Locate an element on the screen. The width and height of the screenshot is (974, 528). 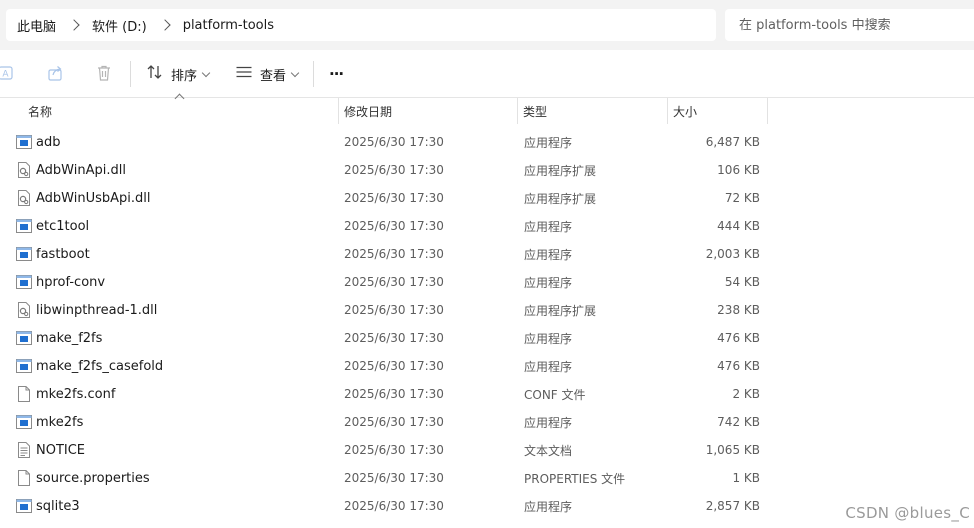
chevron-down-icon is located at coordinates (295, 72).